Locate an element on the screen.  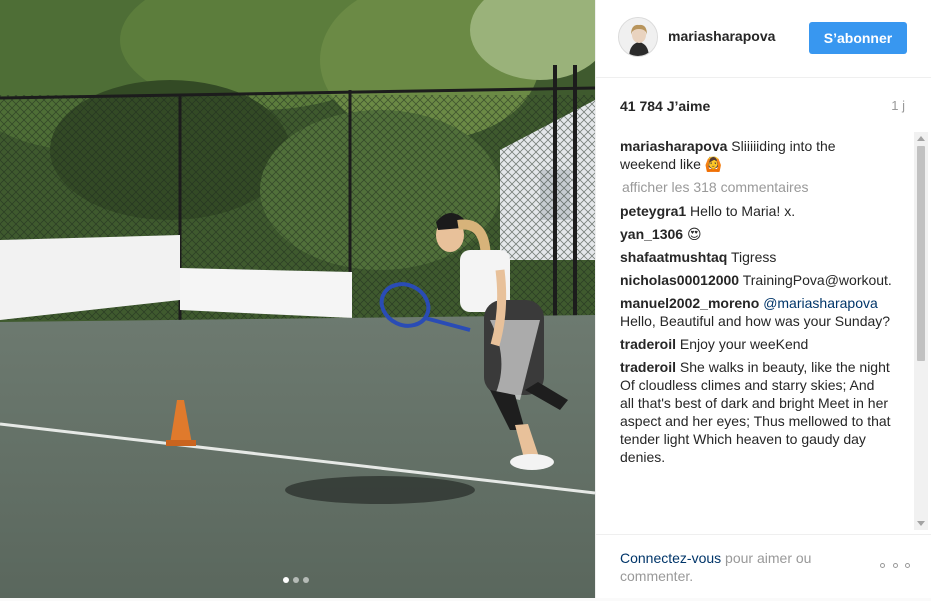
login-link: Connectez-vous is located at coordinates (670, 558).